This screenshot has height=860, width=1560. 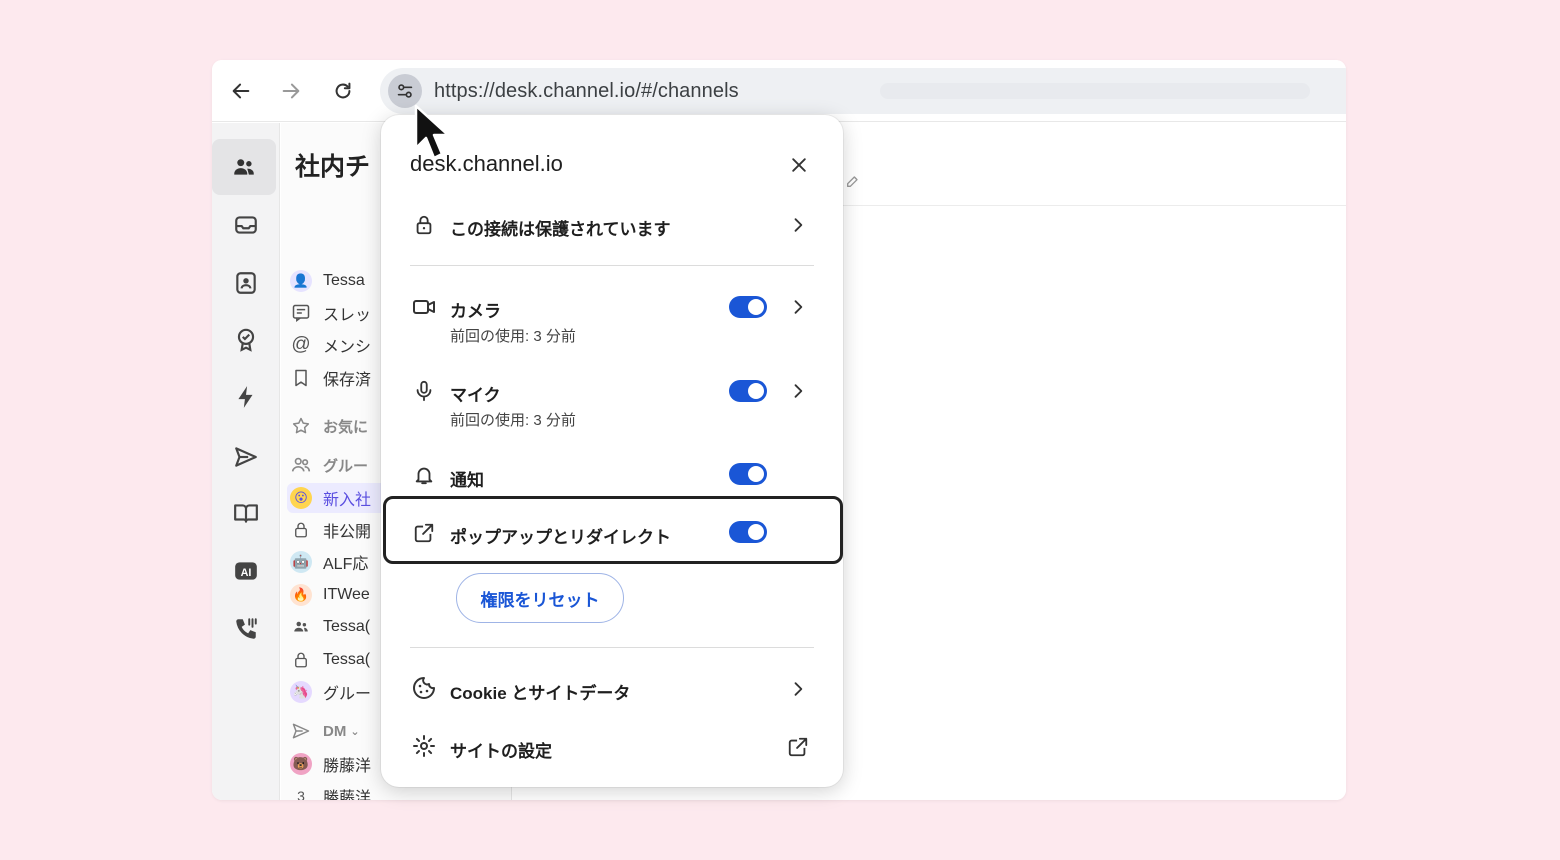 What do you see at coordinates (560, 229) in the screenshot?
I see `connection-label: この接続は保護されています` at bounding box center [560, 229].